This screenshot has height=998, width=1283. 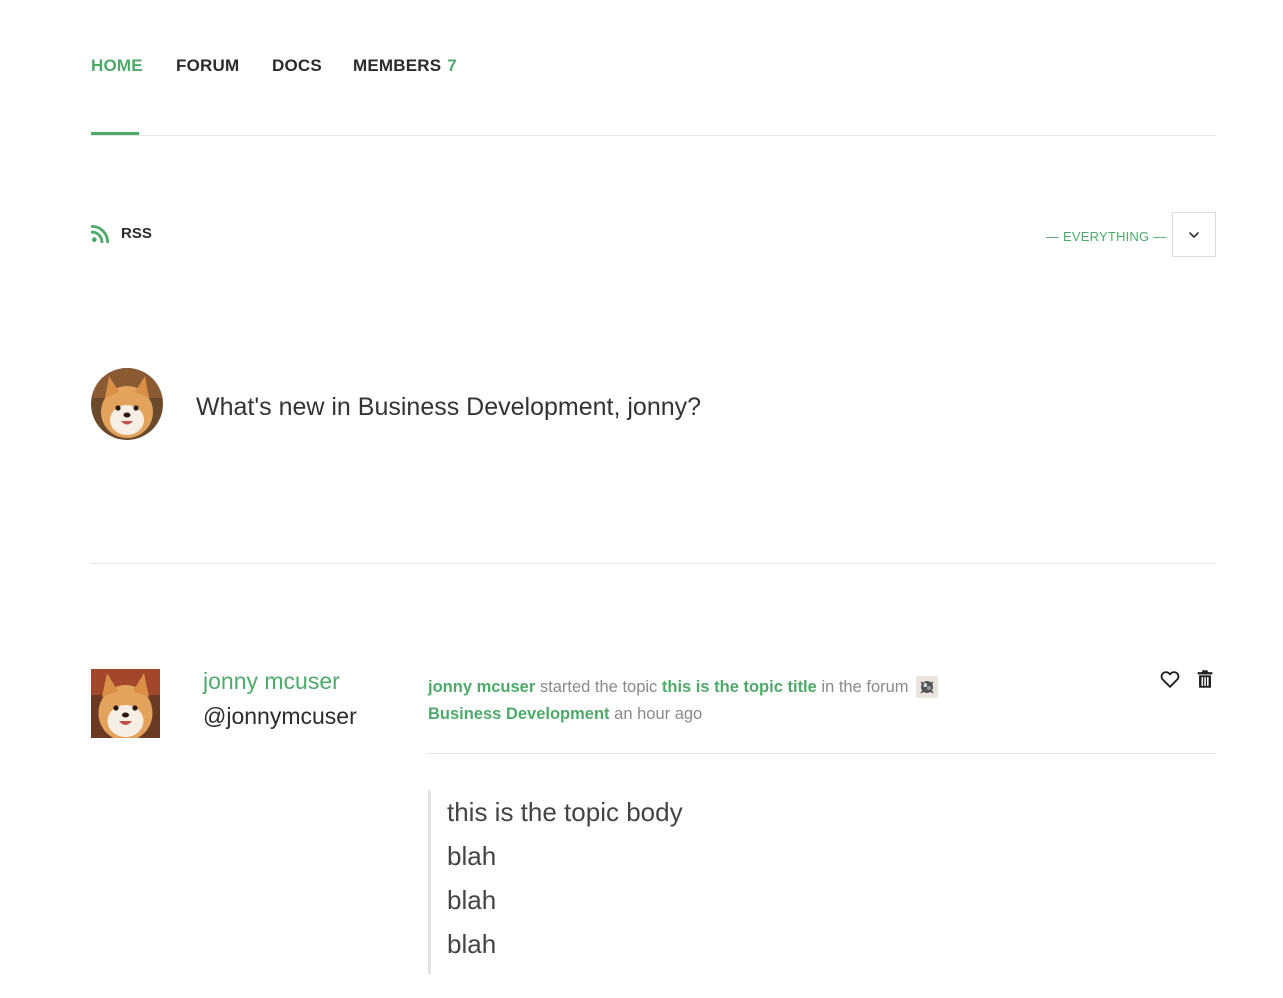 What do you see at coordinates (565, 812) in the screenshot?
I see `content-line: this is the topic body` at bounding box center [565, 812].